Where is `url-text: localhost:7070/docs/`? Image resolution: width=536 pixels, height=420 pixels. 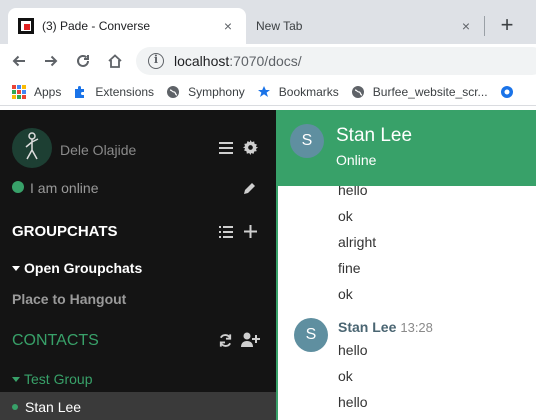 url-text: localhost:7070/docs/ is located at coordinates (238, 61).